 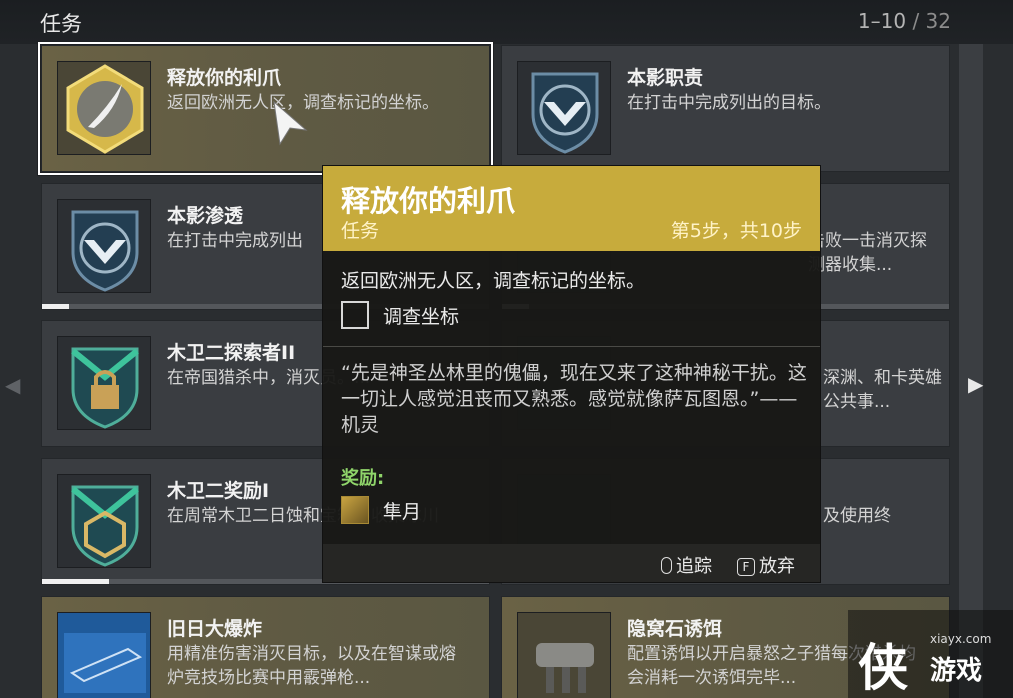 I want to click on europa-lock-icon, so click(x=104, y=383).